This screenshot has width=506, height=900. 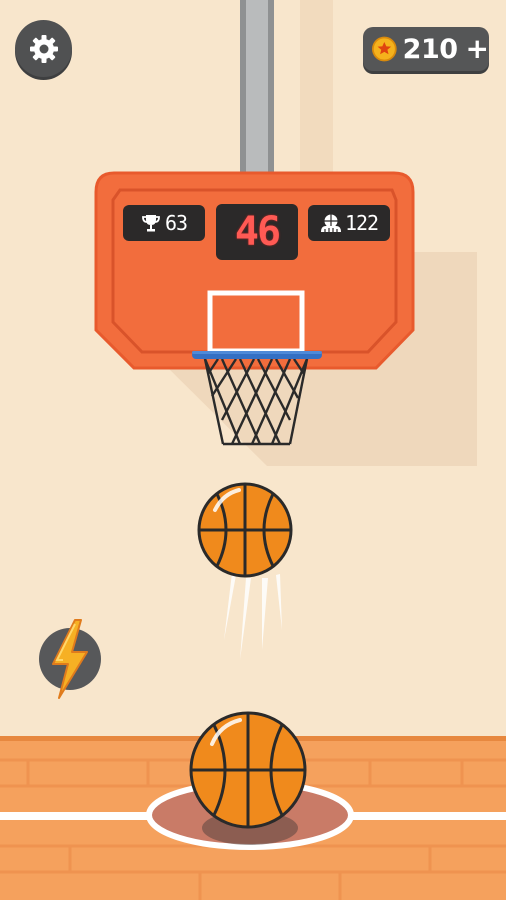 What do you see at coordinates (254, 270) in the screenshot?
I see `backboard` at bounding box center [254, 270].